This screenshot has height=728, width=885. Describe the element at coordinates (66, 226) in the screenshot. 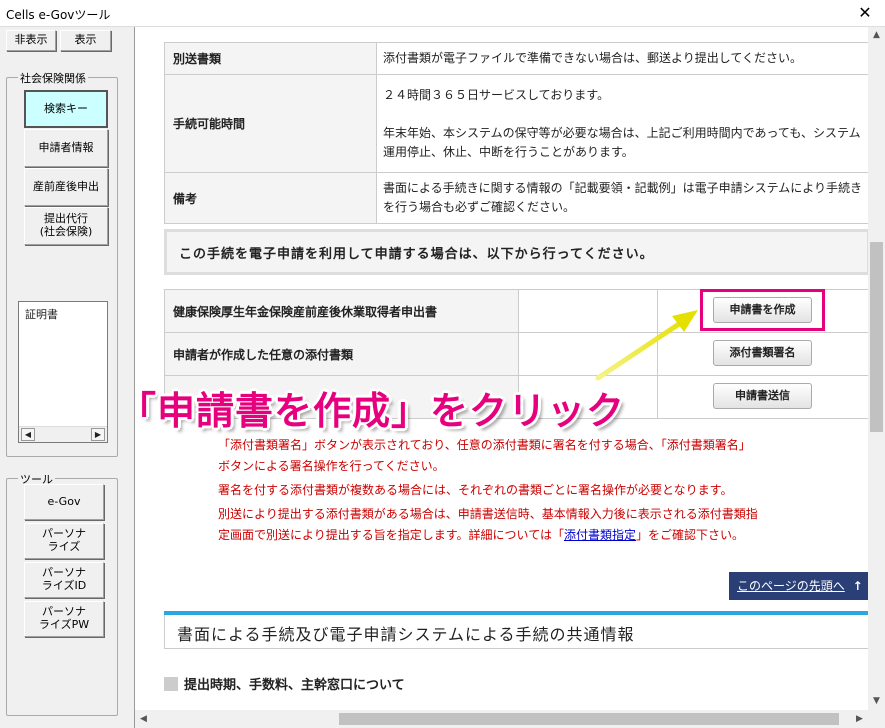

I see `proxy-submission-button: 提出代行 (社会保険)` at that location.